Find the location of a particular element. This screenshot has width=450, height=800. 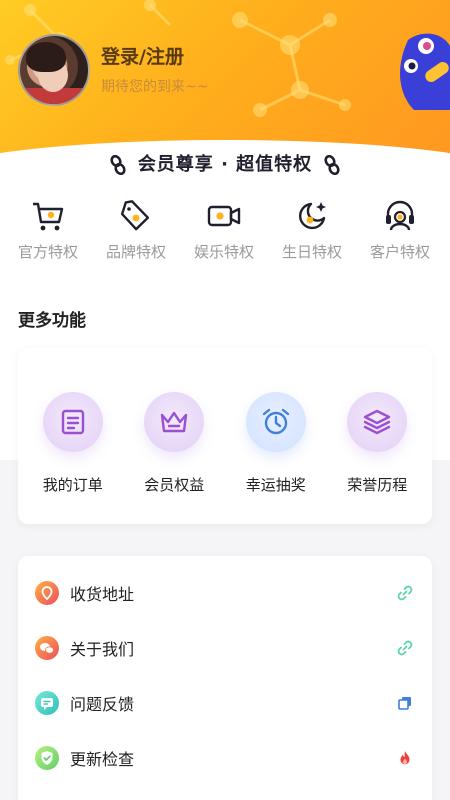

chat-icon is located at coordinates (47, 648).